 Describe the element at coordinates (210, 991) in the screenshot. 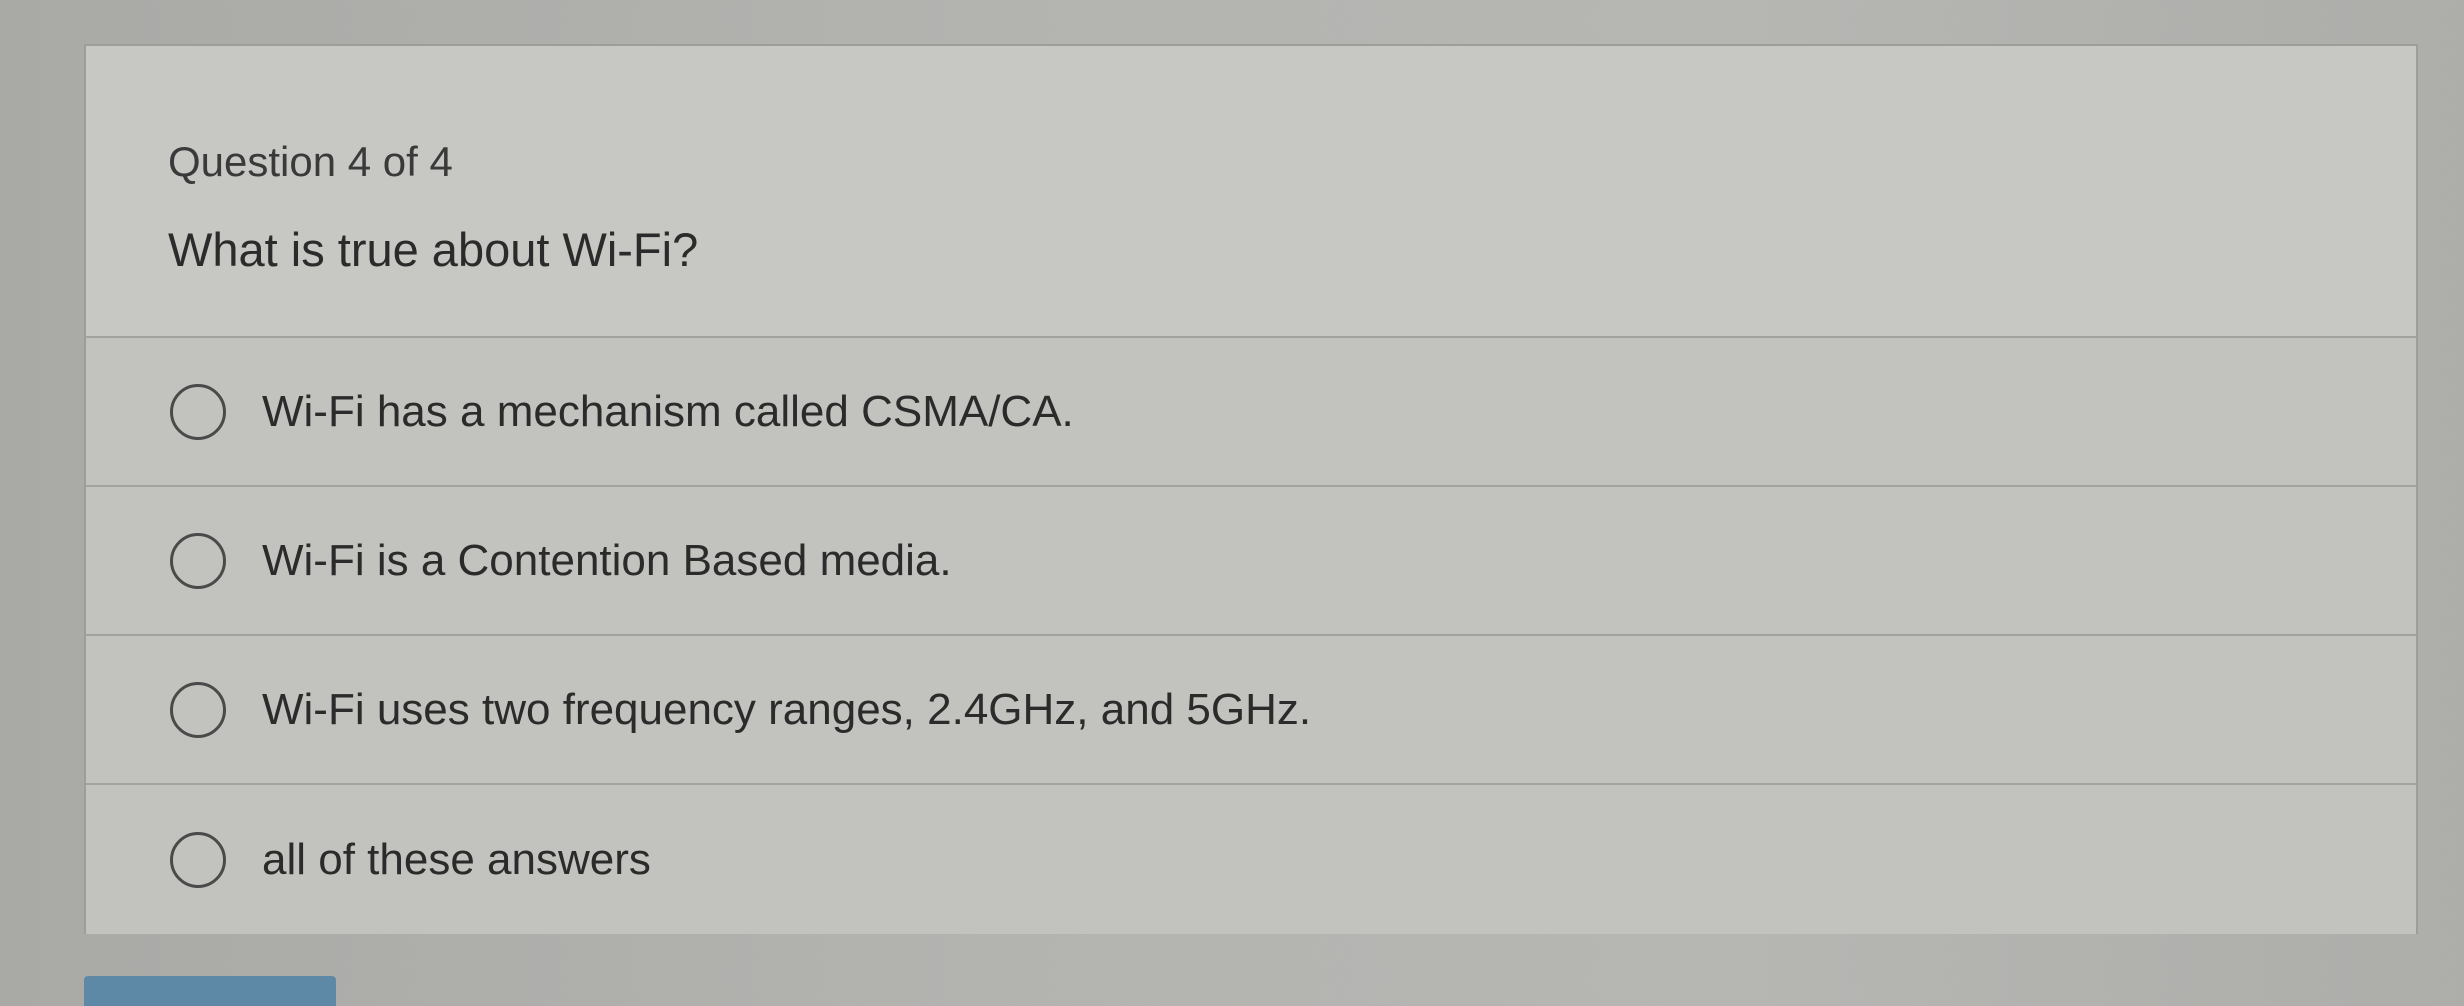

I see `submit-button` at that location.